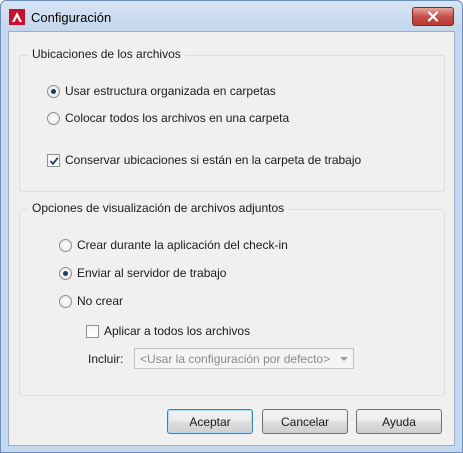  What do you see at coordinates (182, 245) in the screenshot?
I see `radio-label: Crear durante la aplicación del check-in` at bounding box center [182, 245].